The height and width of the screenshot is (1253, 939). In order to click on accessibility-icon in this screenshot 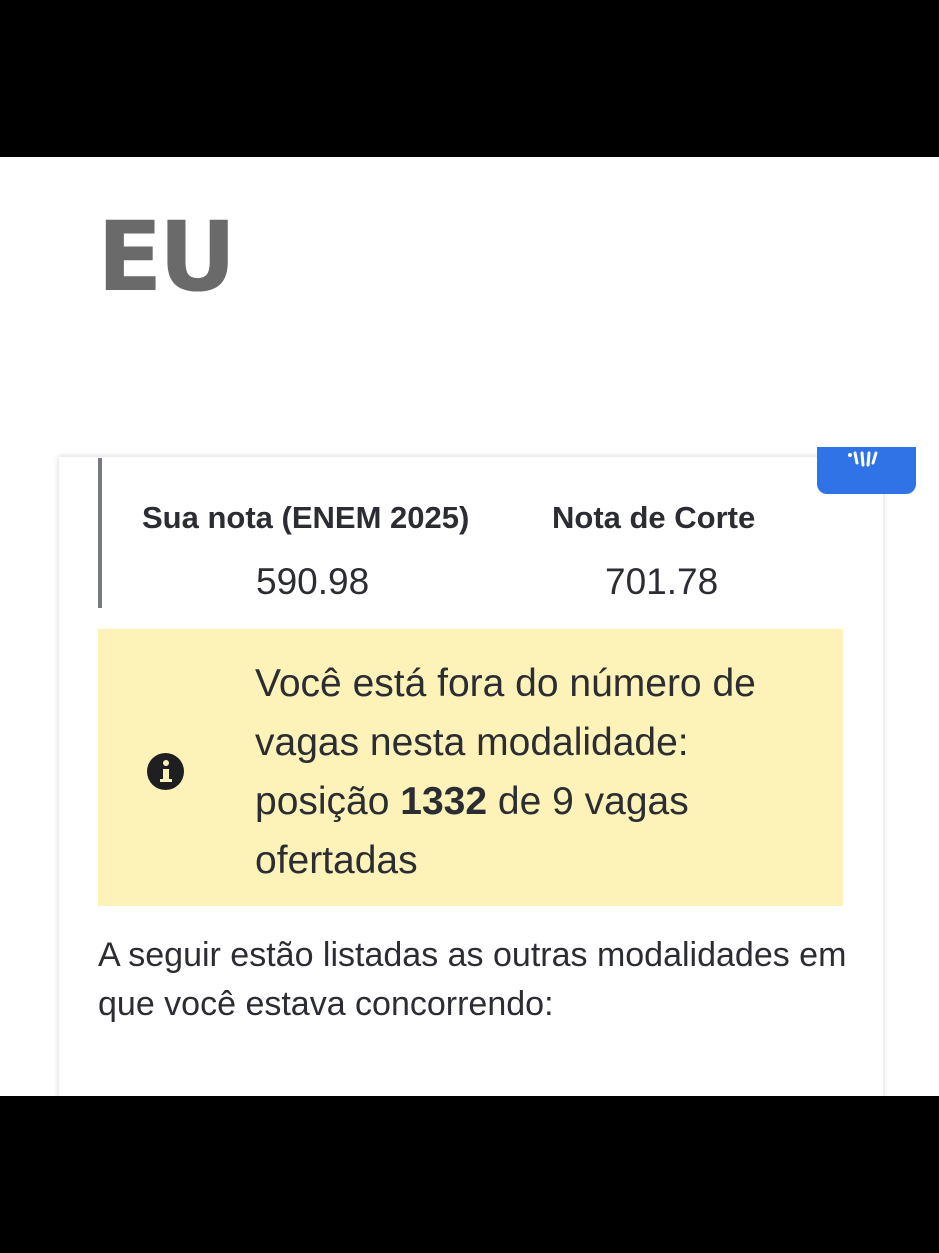, I will do `click(863, 459)`.